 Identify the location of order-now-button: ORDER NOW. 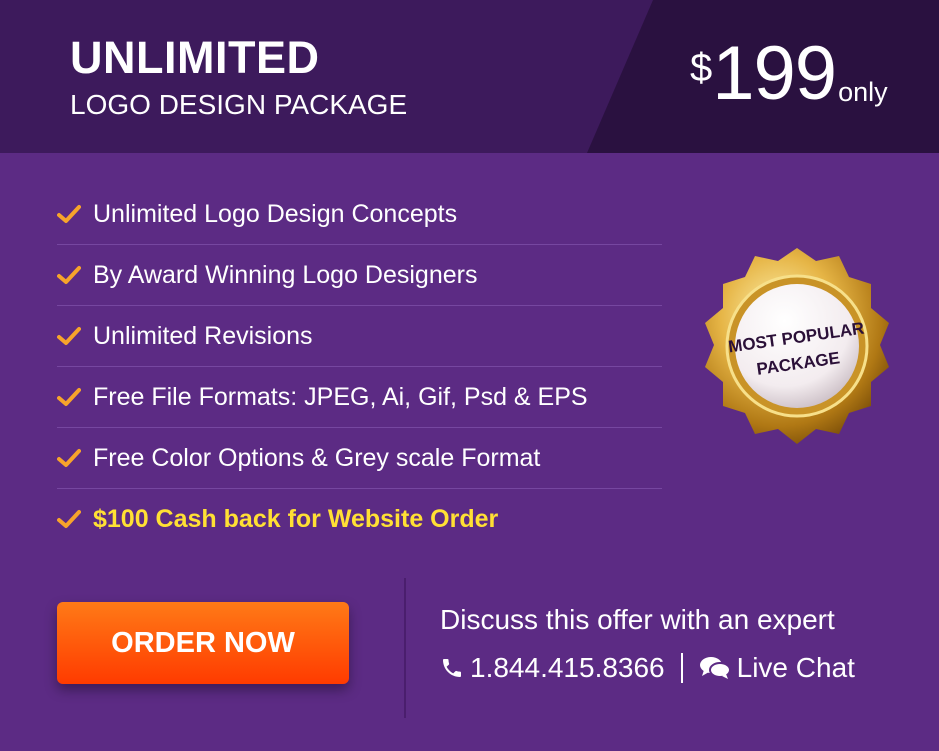
(203, 643).